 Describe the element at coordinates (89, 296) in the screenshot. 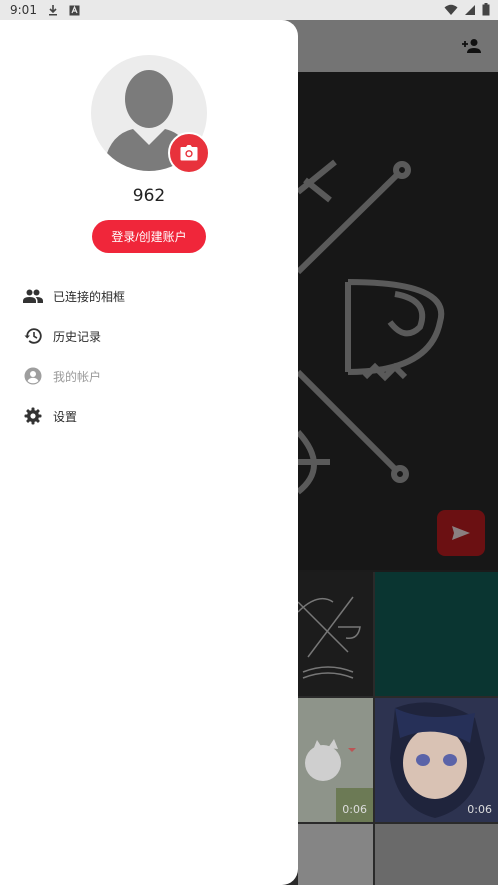

I see `menu-item-label: 已连接的相框` at that location.